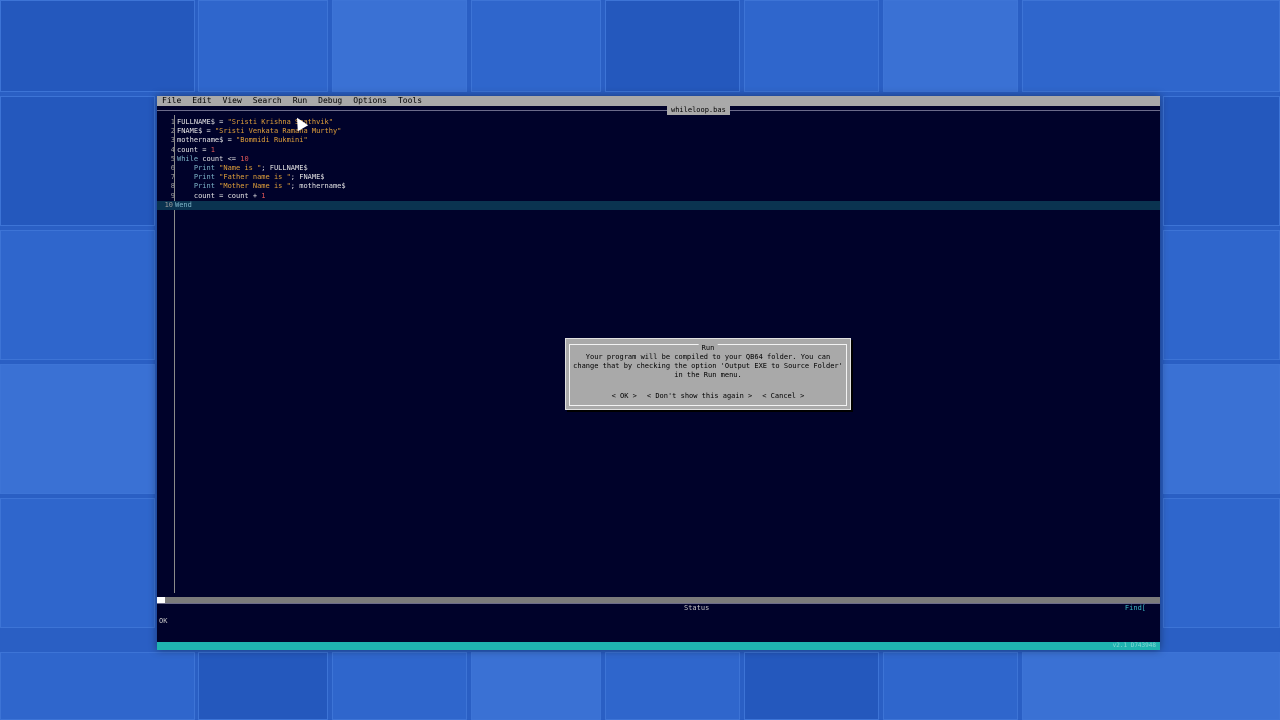  I want to click on menu-file: File, so click(172, 101).